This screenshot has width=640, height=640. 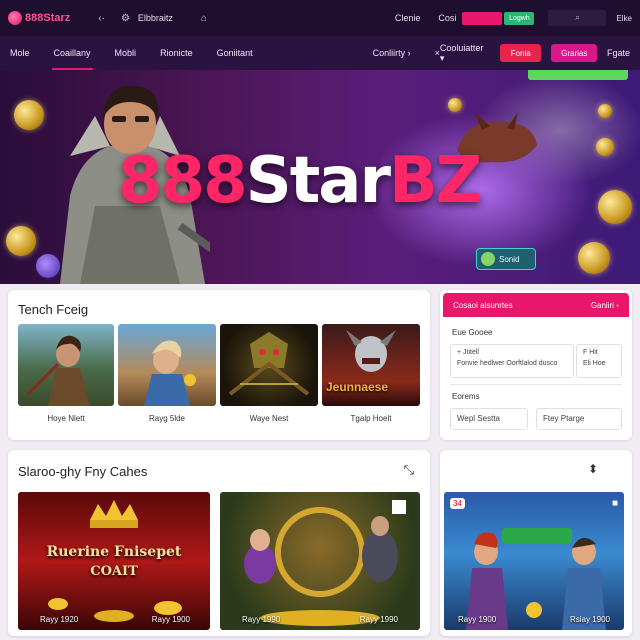 I want to click on nav-right-link: Fgate, so click(x=618, y=53).